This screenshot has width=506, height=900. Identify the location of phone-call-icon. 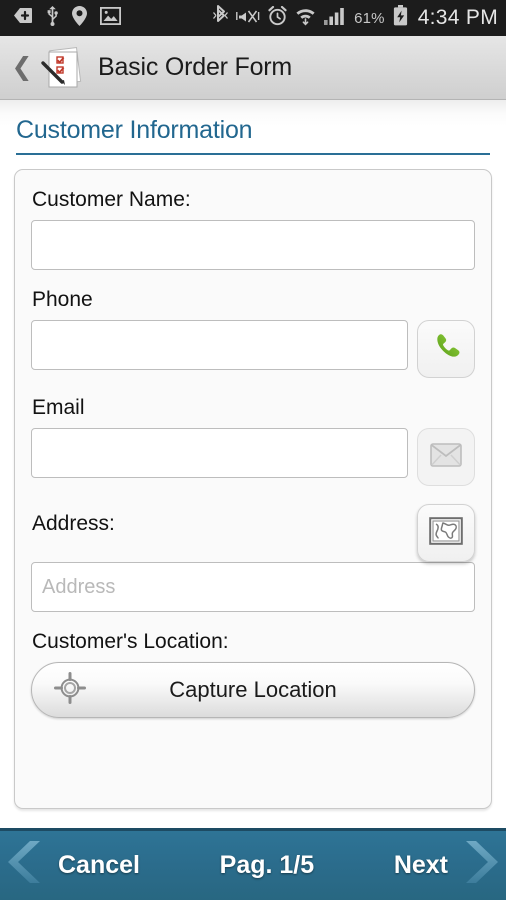
(446, 349).